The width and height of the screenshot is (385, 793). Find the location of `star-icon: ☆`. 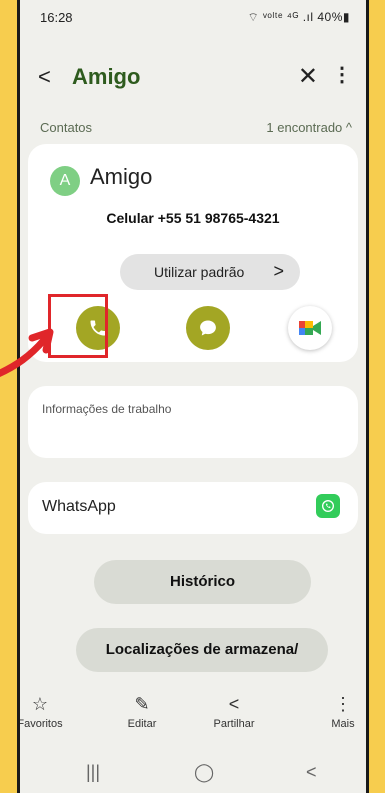

star-icon: ☆ is located at coordinates (40, 704).